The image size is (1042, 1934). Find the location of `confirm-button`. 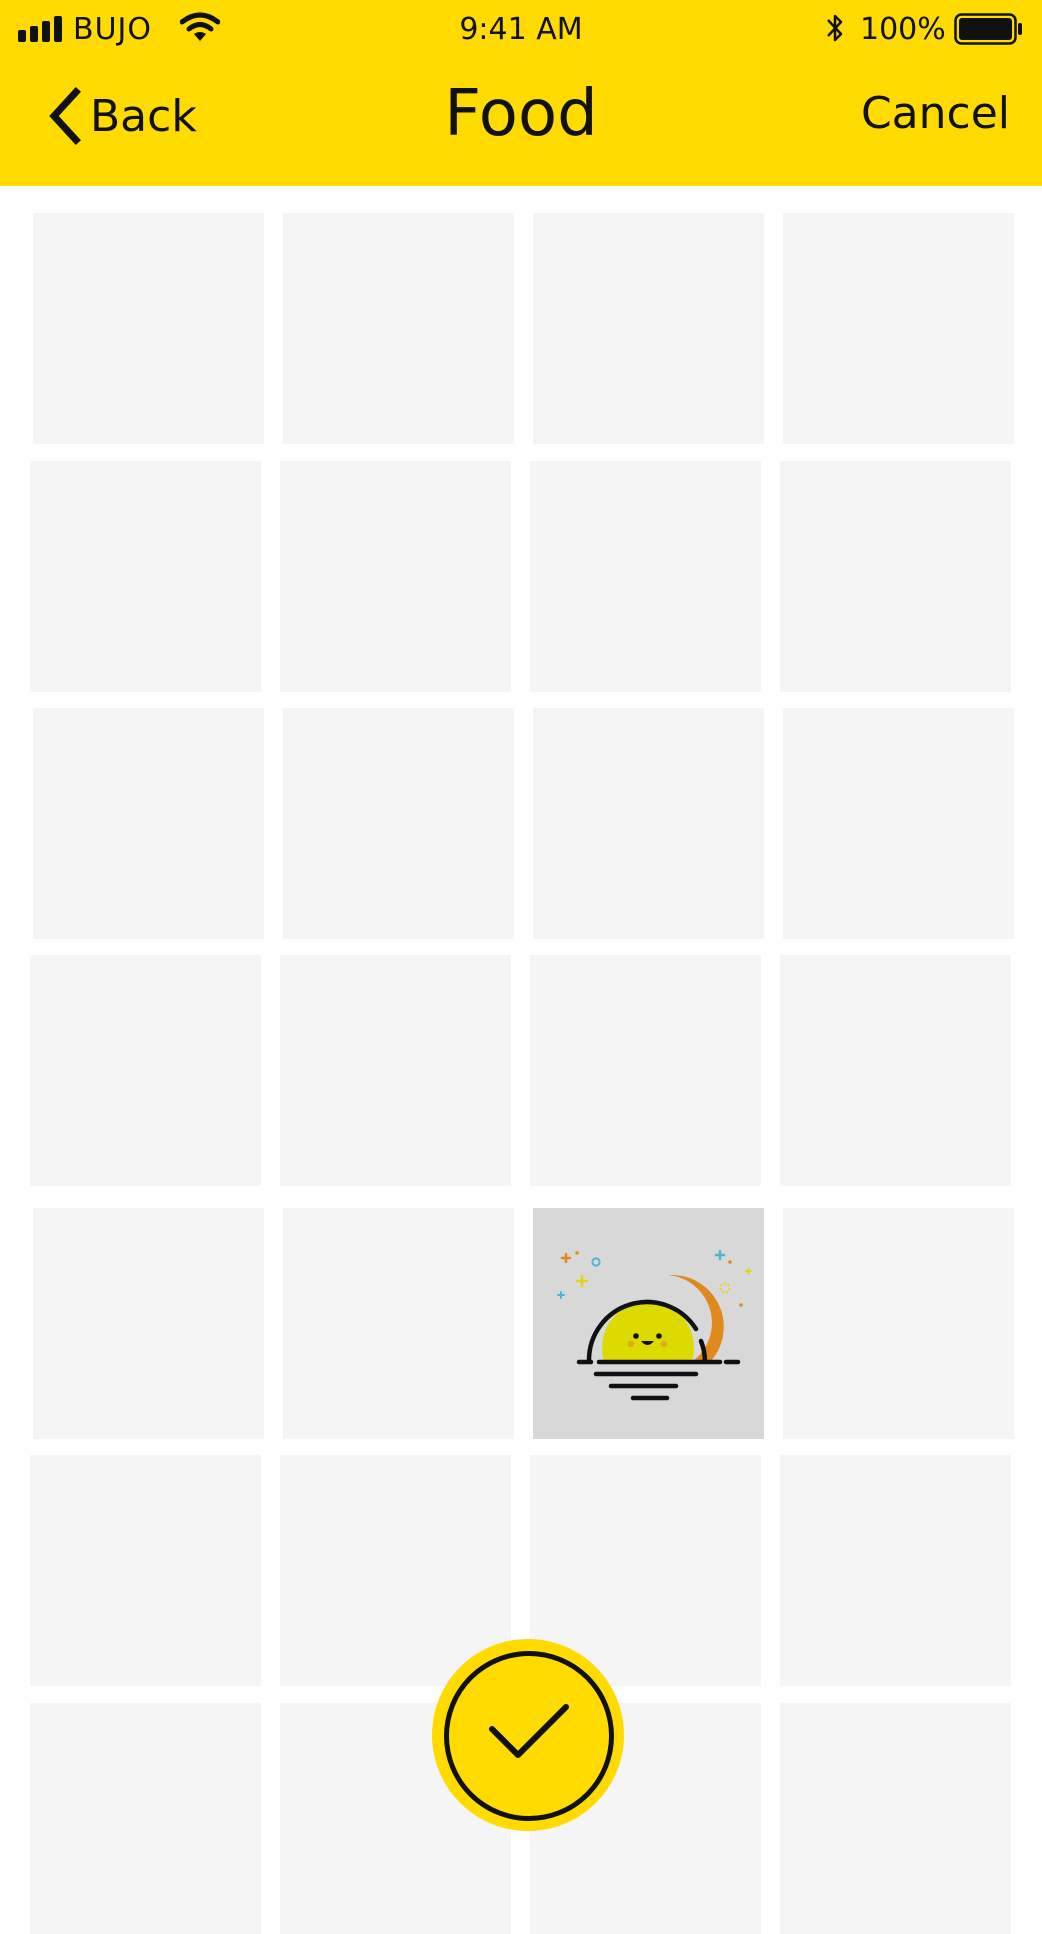

confirm-button is located at coordinates (528, 1735).